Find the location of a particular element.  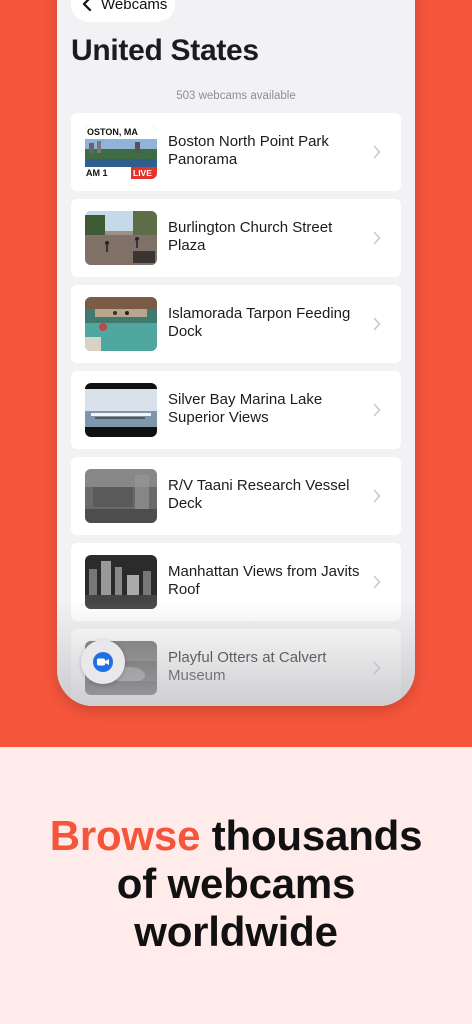

page-title: United States is located at coordinates (165, 50).